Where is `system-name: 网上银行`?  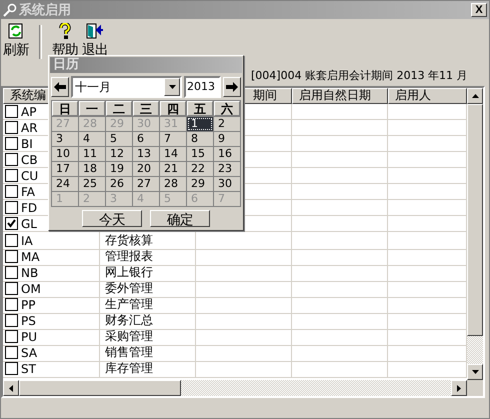
system-name: 网上银行 is located at coordinates (128, 272).